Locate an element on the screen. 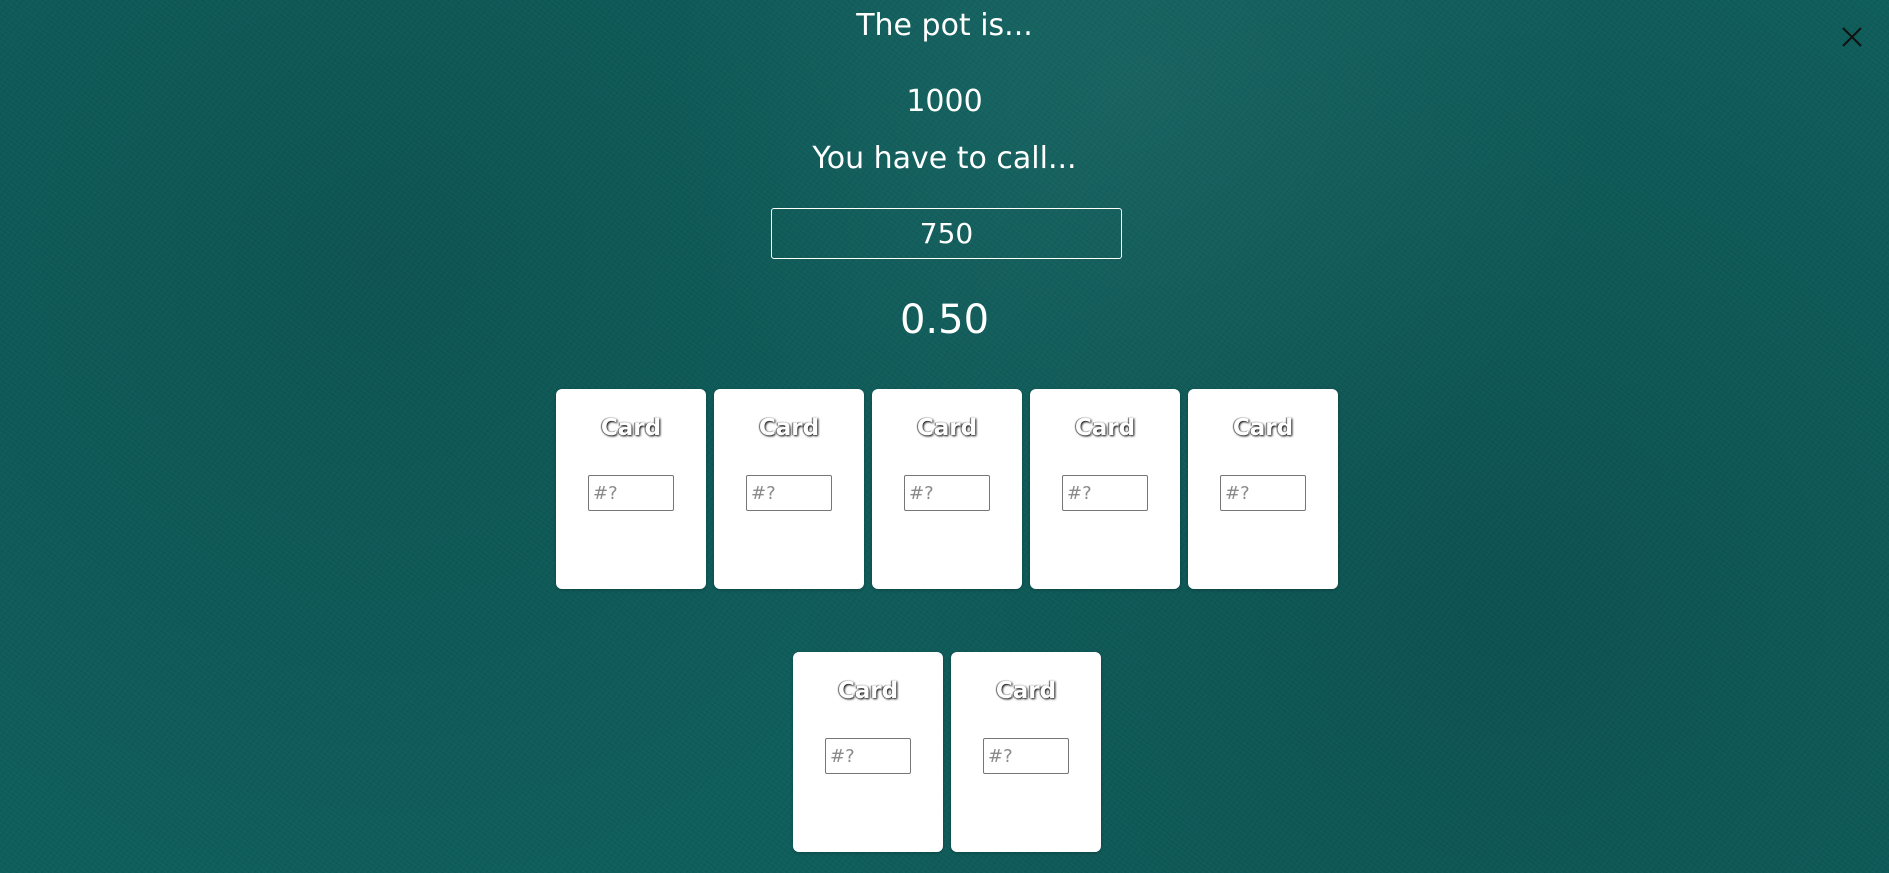  pot-value: 1000 is located at coordinates (944, 101).